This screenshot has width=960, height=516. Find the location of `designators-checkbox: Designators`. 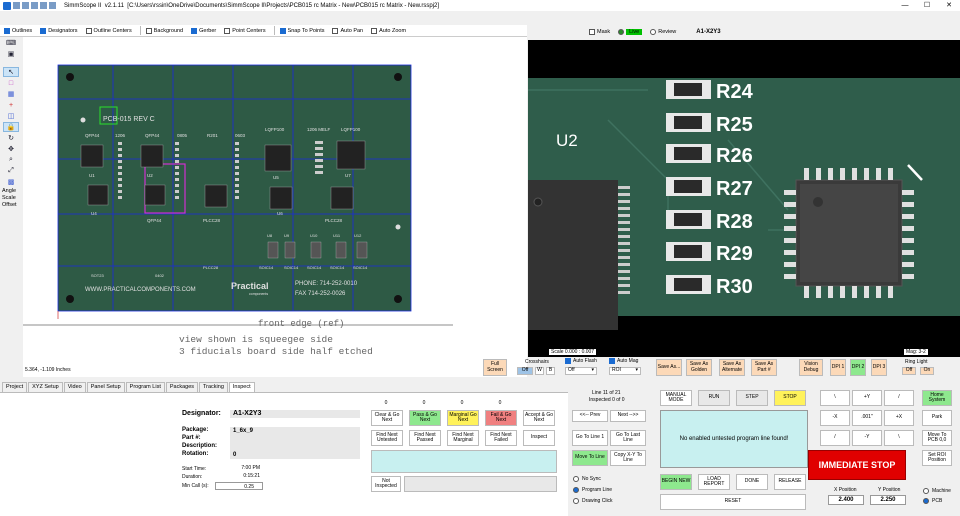

designators-checkbox: Designators is located at coordinates (59, 30).